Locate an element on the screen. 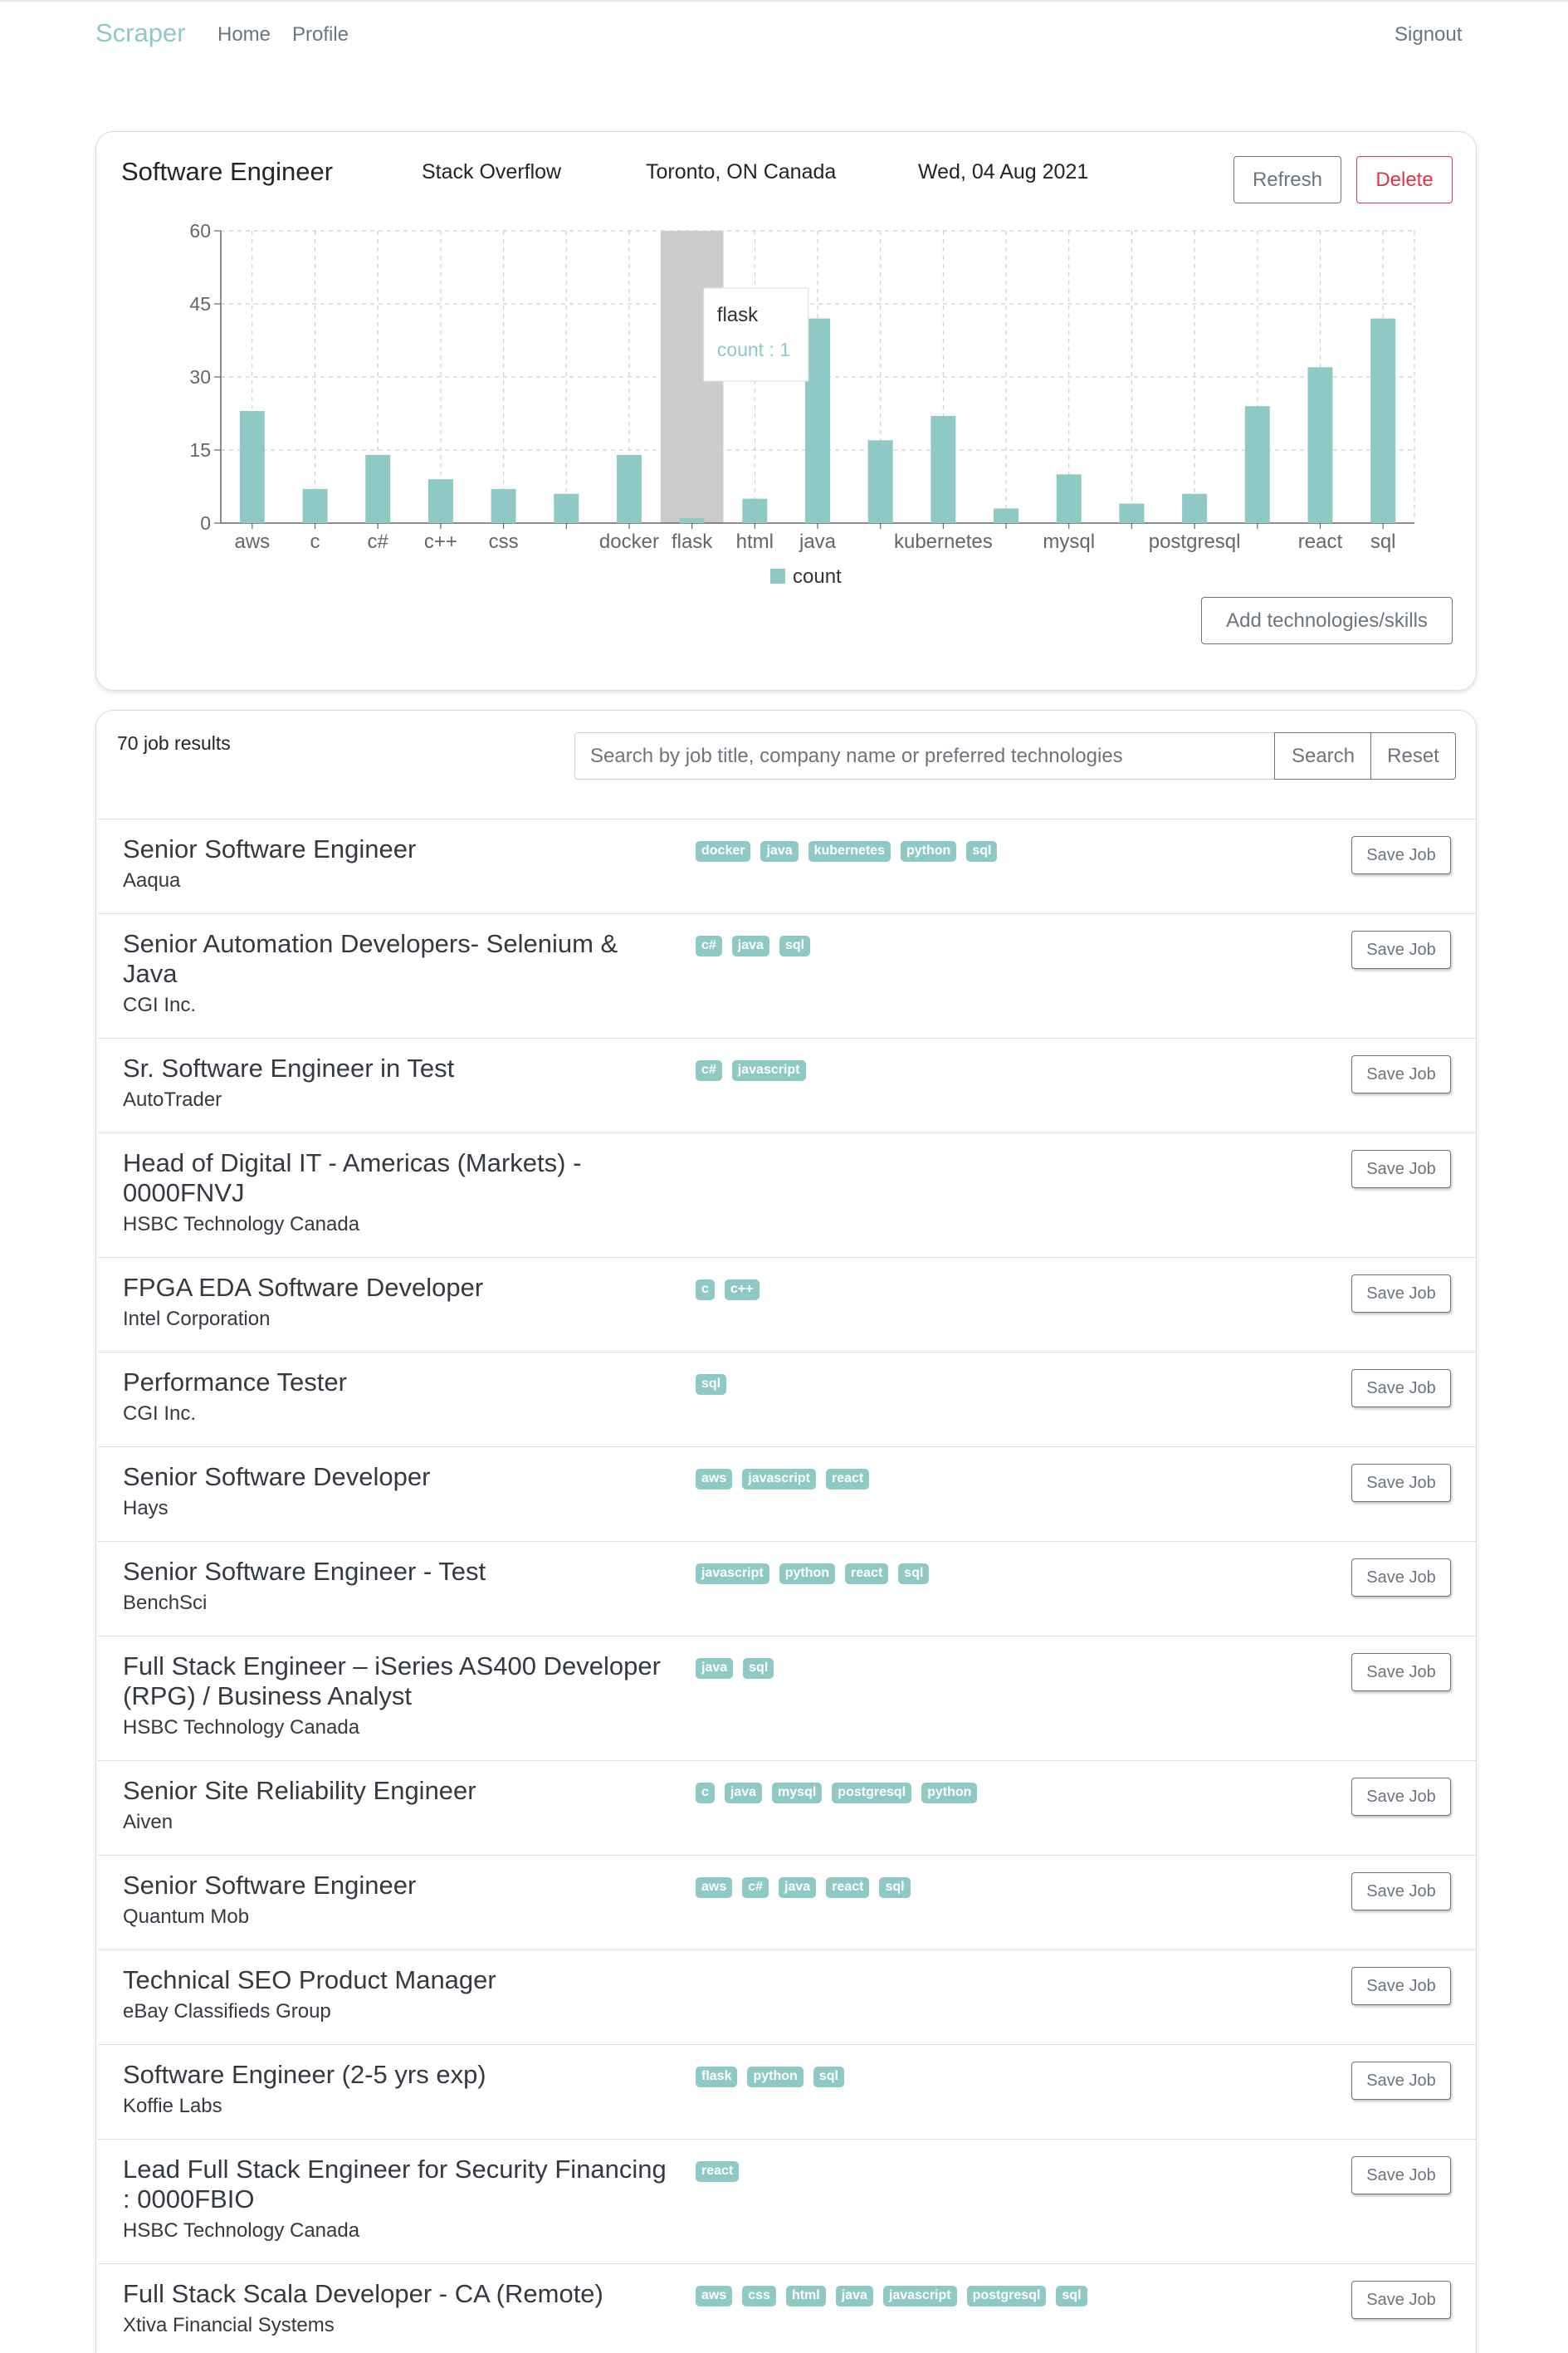  search-location: Toronto, ON Canada is located at coordinates (742, 172).